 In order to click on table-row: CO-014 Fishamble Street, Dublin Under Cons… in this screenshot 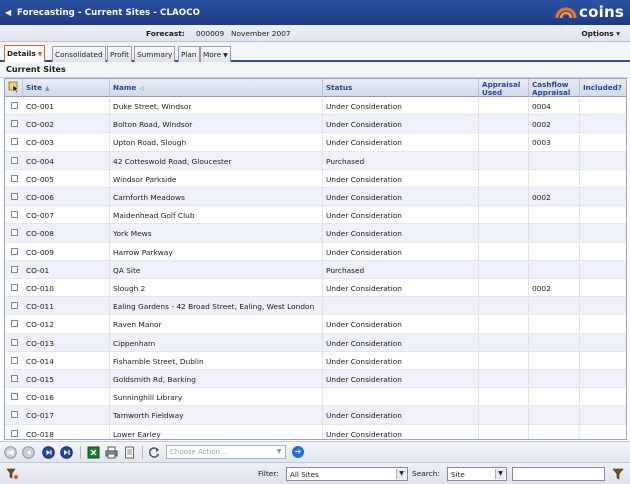, I will do `click(315, 360)`.